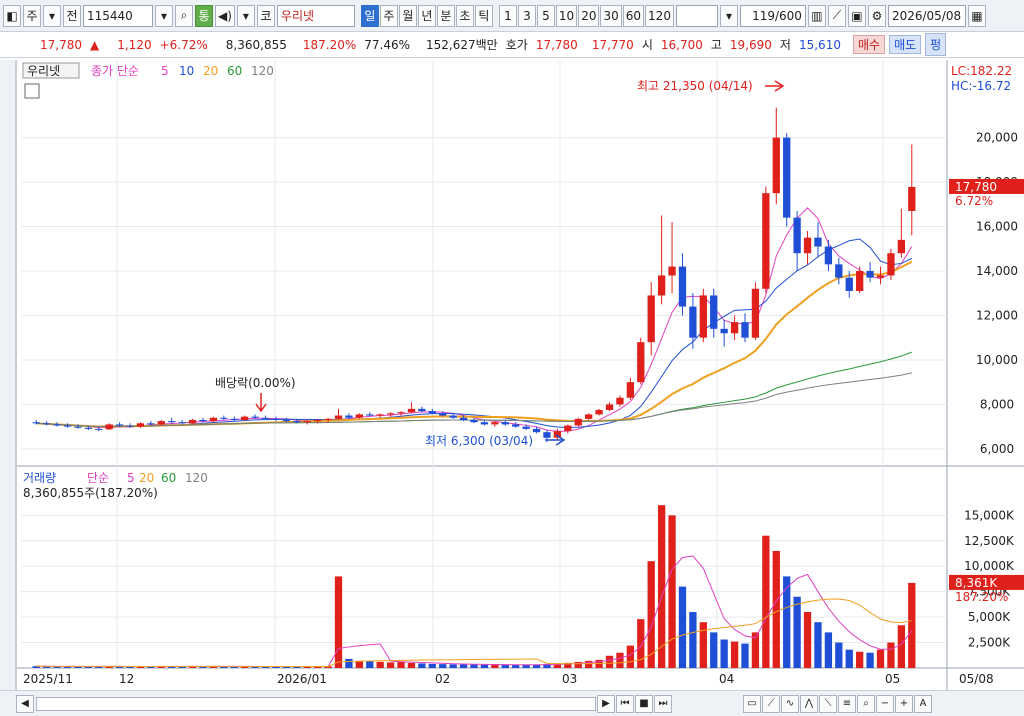 The image size is (1024, 716). What do you see at coordinates (866, 703) in the screenshot?
I see `magnify-icon: ⌕` at bounding box center [866, 703].